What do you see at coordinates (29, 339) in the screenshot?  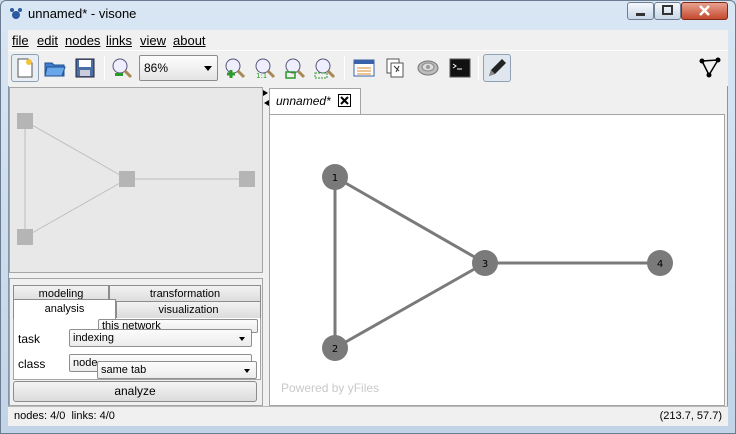 I see `task-label: task` at bounding box center [29, 339].